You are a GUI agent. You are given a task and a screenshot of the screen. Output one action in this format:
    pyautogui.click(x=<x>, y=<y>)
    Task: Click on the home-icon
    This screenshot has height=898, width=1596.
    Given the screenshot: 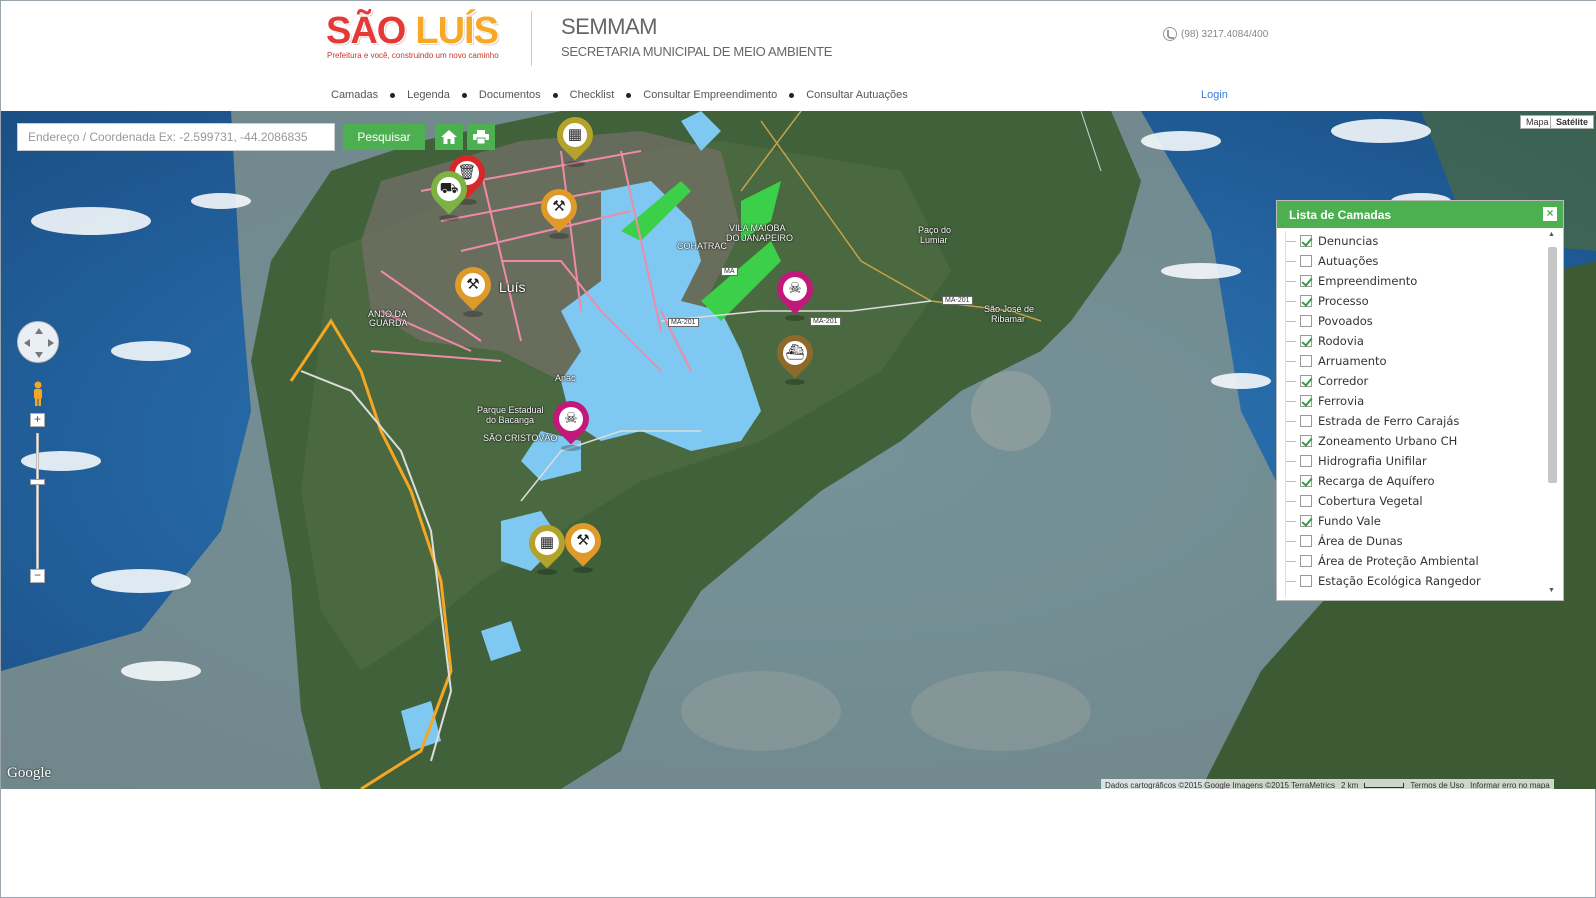 What is the action you would take?
    pyautogui.click(x=449, y=137)
    